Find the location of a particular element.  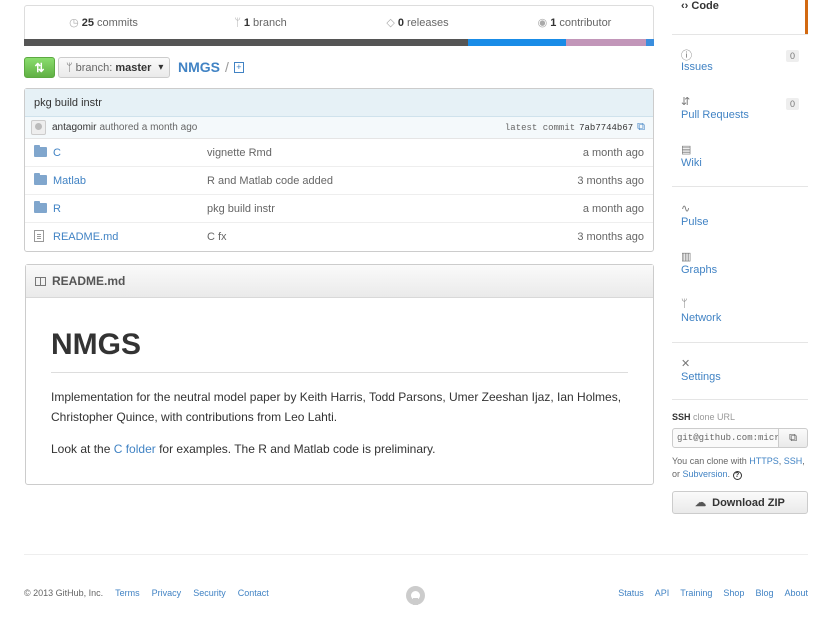

contributor-label: contributor is located at coordinates (585, 22).